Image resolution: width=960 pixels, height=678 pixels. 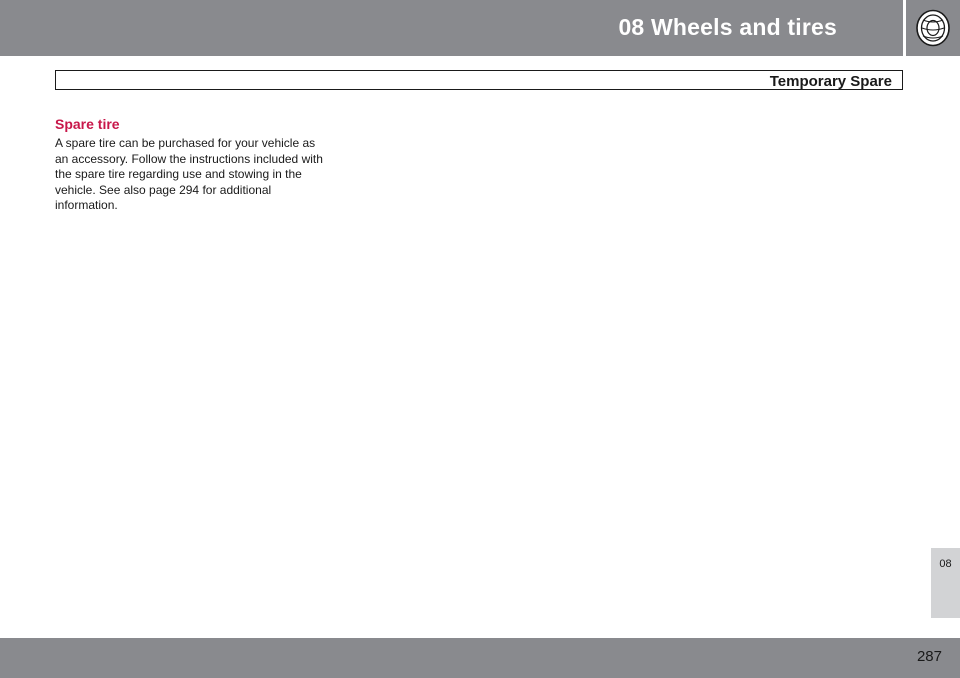 What do you see at coordinates (479, 80) in the screenshot?
I see `section-title-bar: Temporary Spare` at bounding box center [479, 80].